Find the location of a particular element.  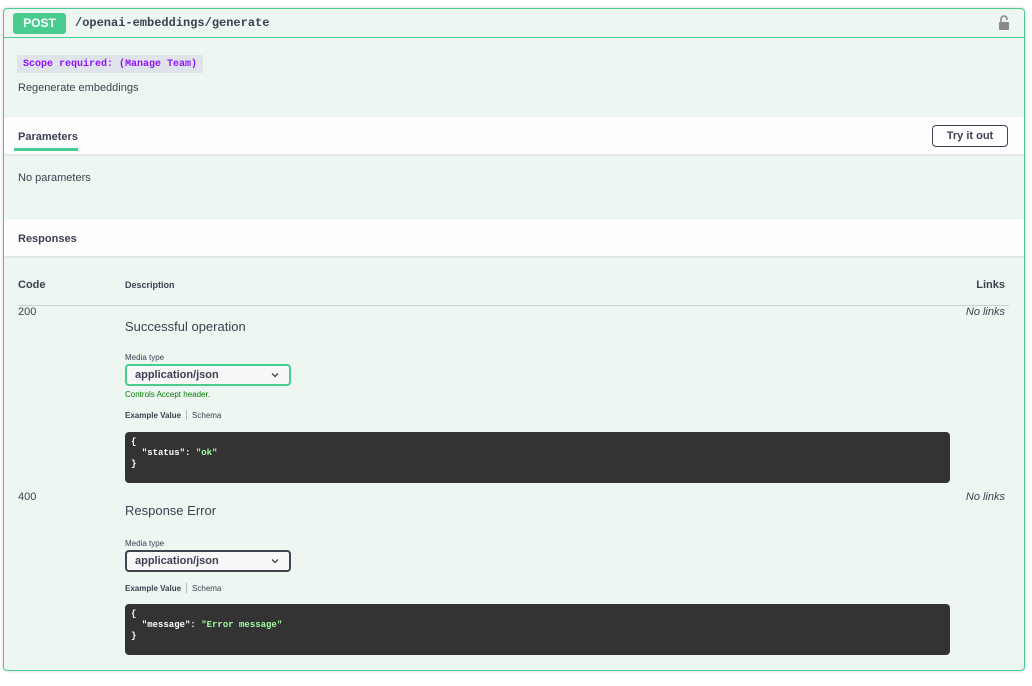

response-code: 400 is located at coordinates (27, 497).